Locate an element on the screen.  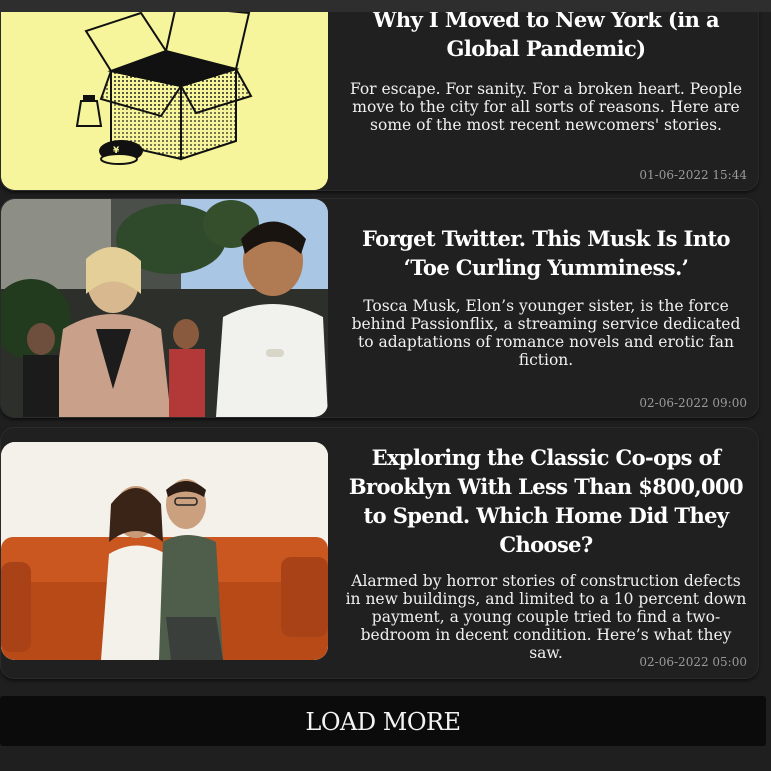
article-date: 02-06-2022 09:00 is located at coordinates (693, 403).